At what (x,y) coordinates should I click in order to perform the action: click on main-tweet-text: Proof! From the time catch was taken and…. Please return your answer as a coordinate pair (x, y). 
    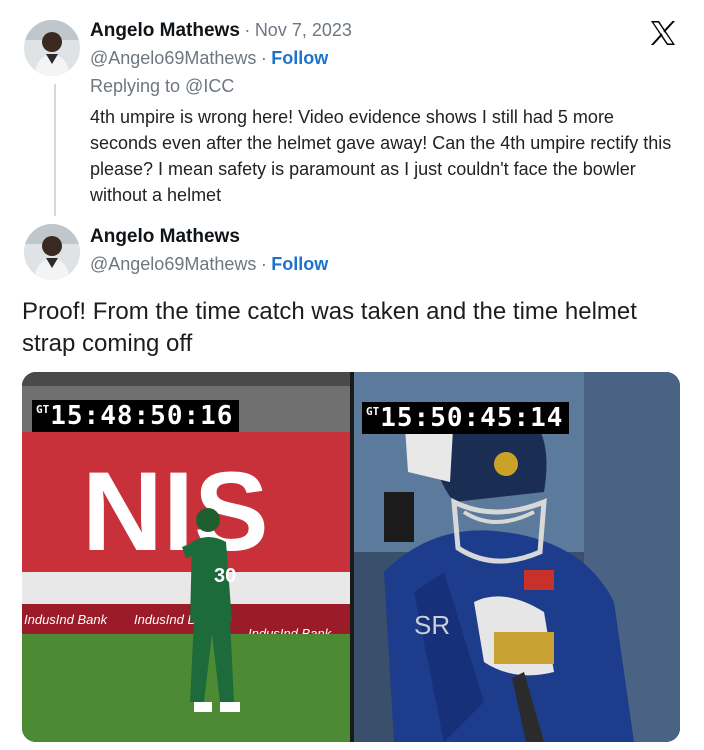
    Looking at the image, I should click on (329, 327).